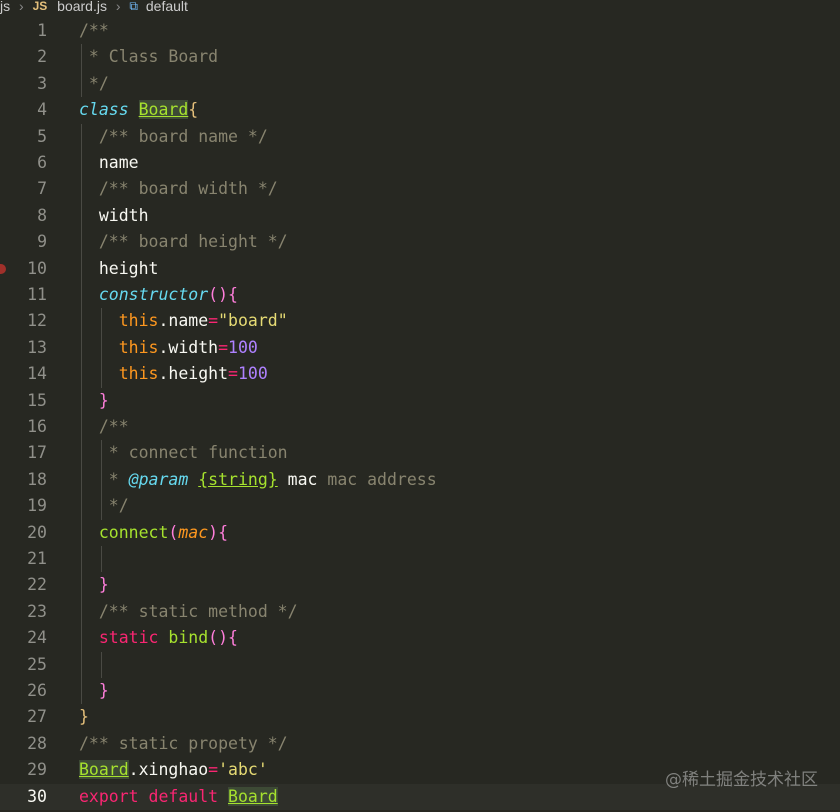 The width and height of the screenshot is (840, 812). I want to click on code-line: 14 this.height=100, so click(420, 374).